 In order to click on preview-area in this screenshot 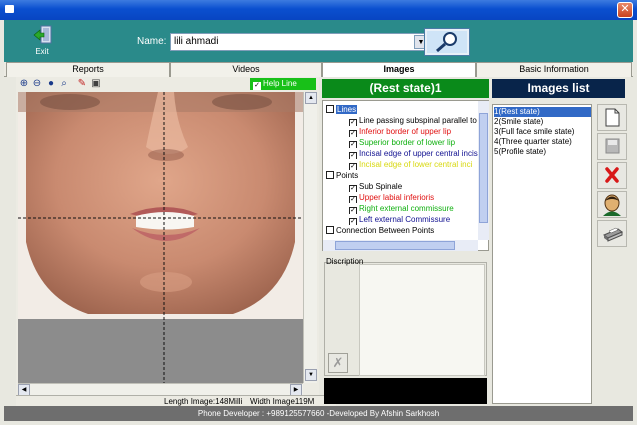, I will do `click(405, 391)`.